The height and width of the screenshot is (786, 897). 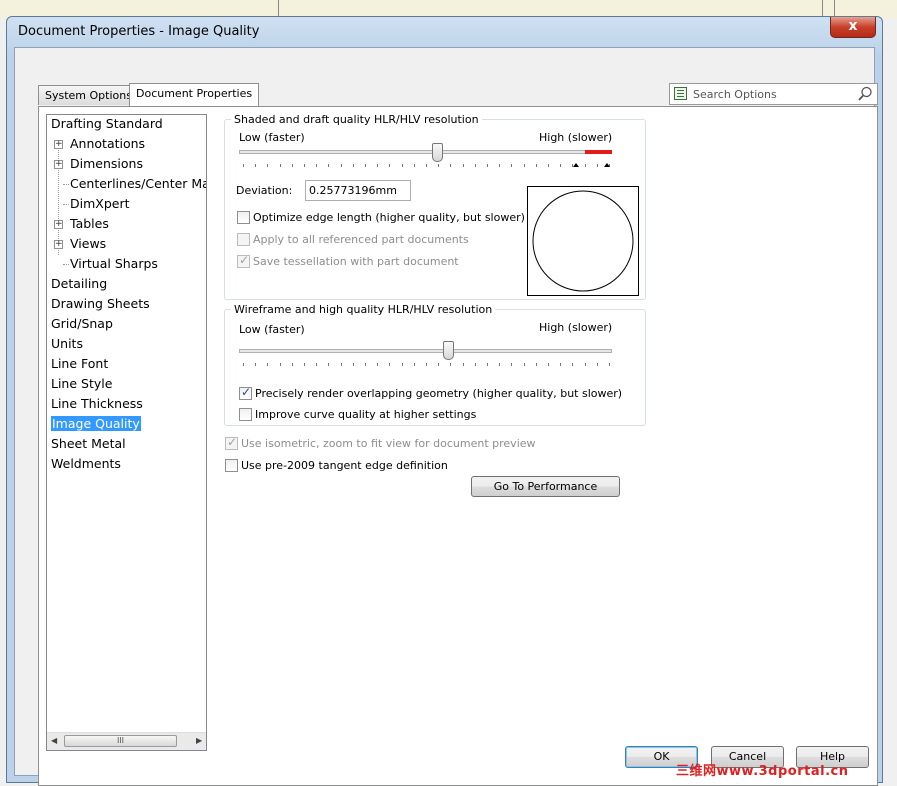 I want to click on tree-item-label: Weldments, so click(x=86, y=463).